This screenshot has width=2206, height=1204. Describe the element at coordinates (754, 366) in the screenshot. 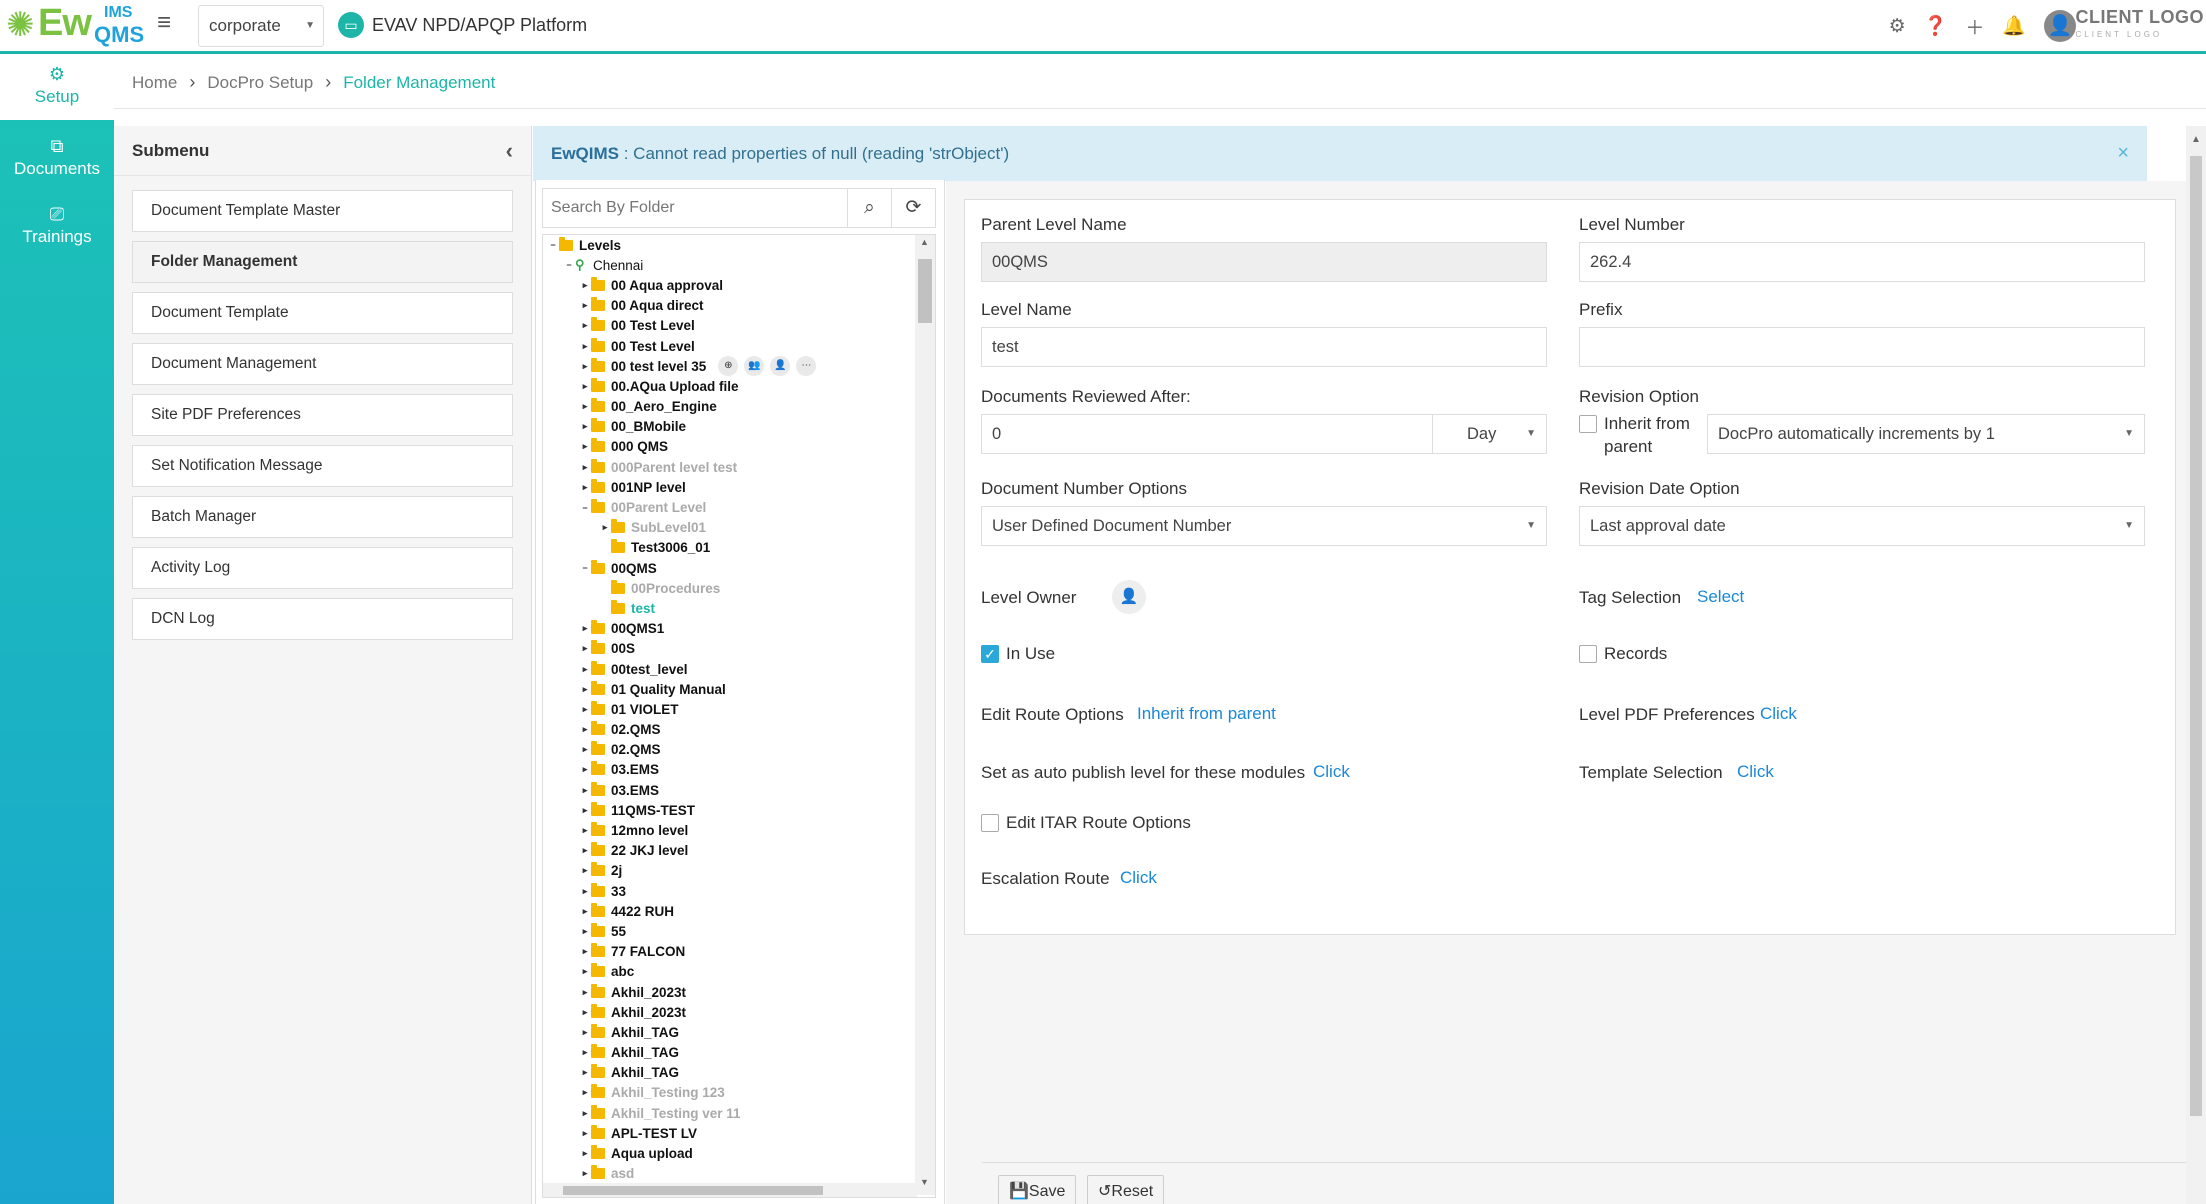

I see `group-icon: 👥` at that location.